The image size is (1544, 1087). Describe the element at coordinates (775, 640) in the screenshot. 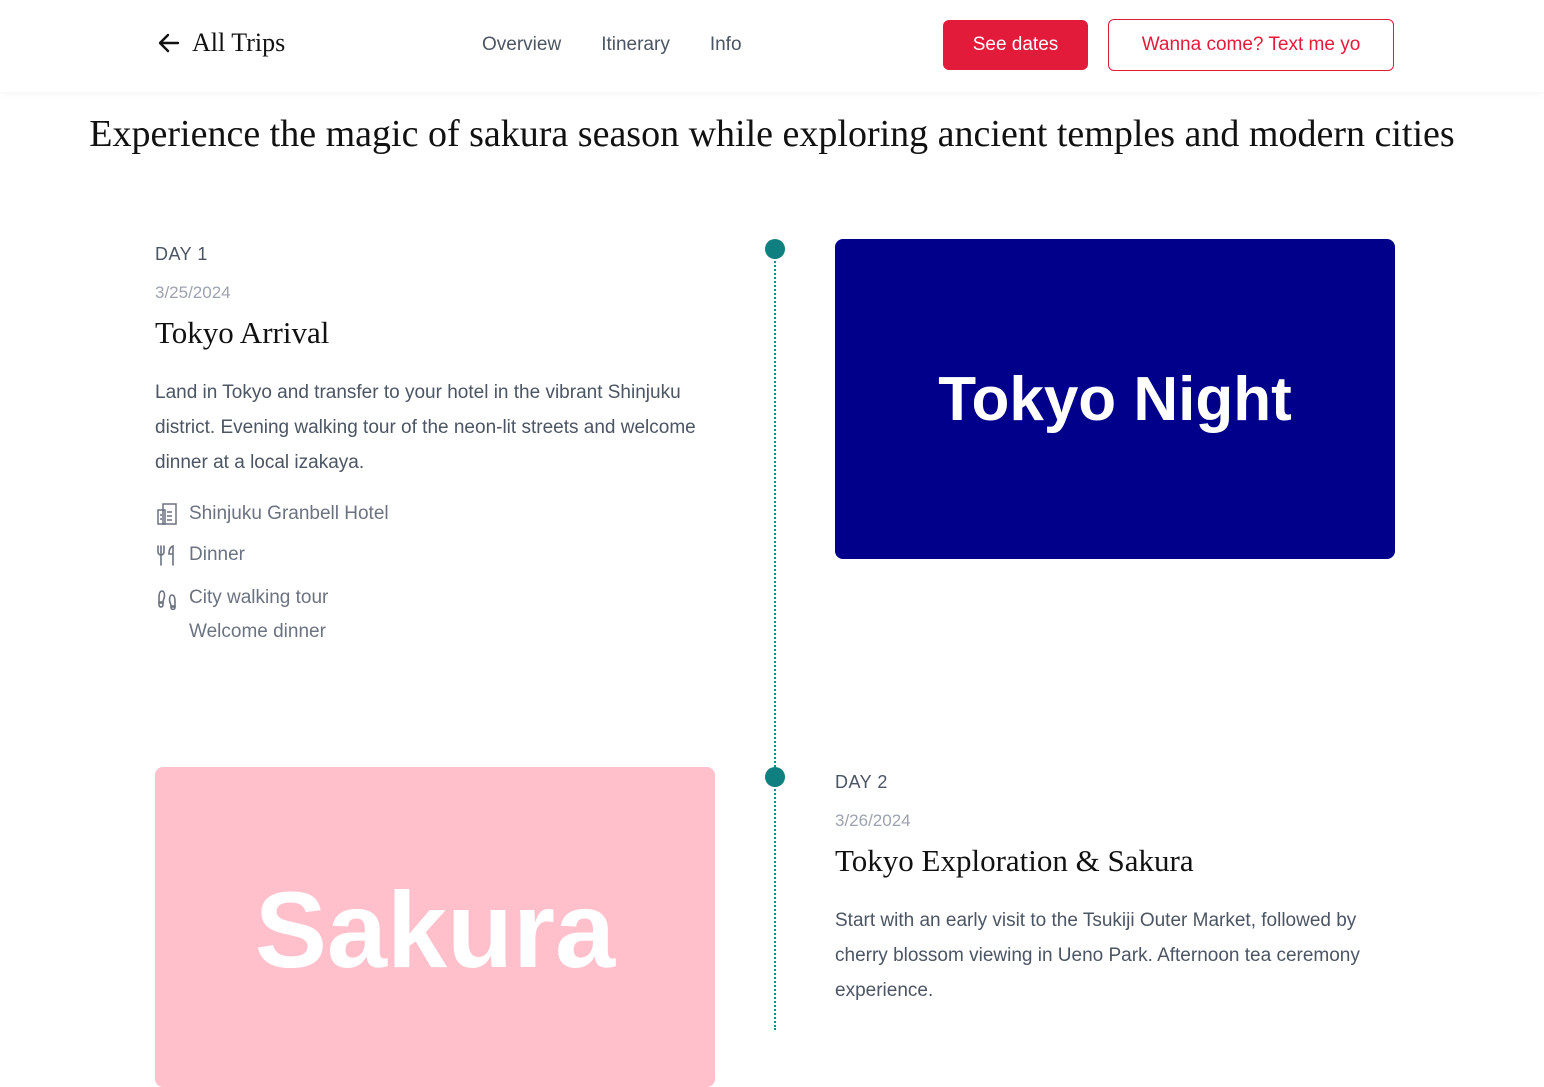

I see `timeline-line` at that location.